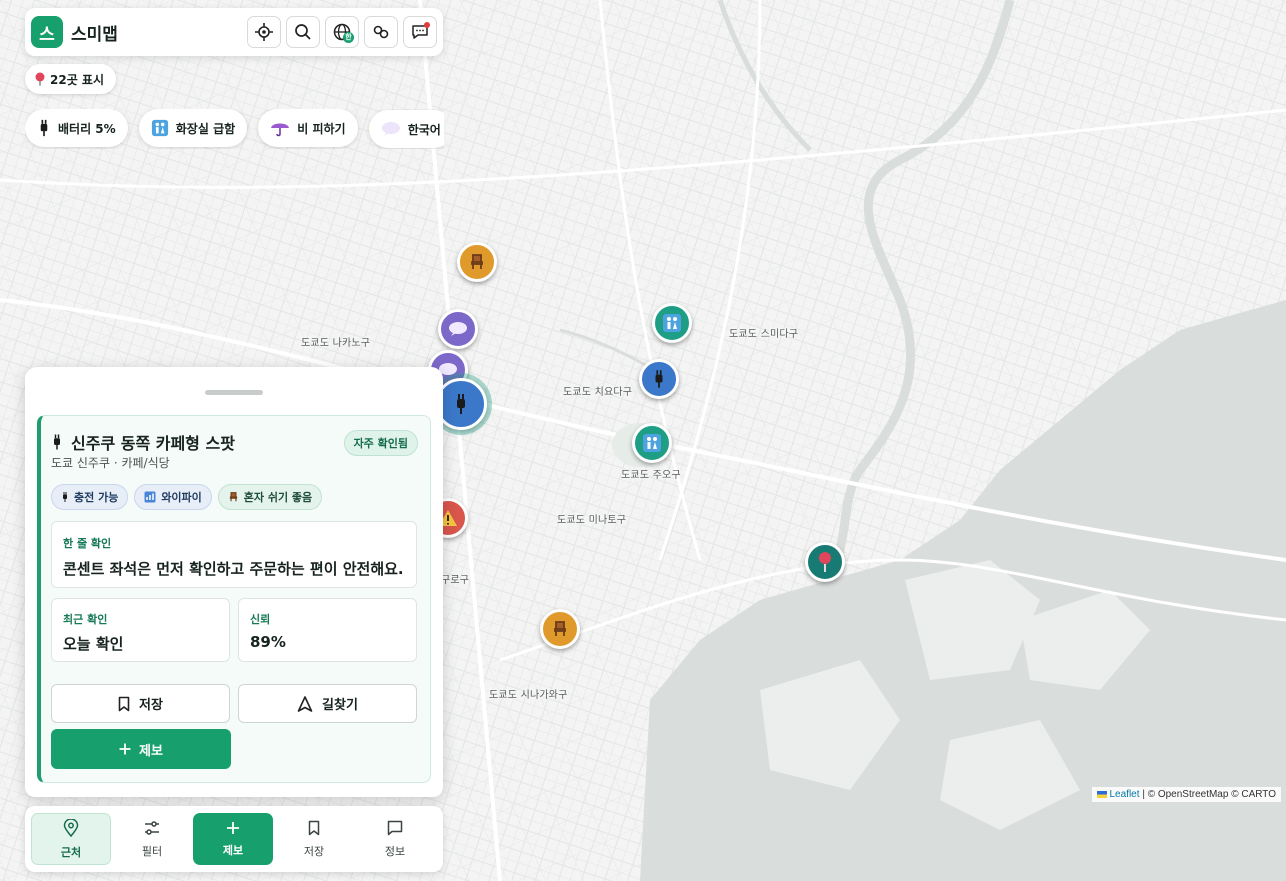  Describe the element at coordinates (380, 443) in the screenshot. I see `verified-badge: 자주 확인됨` at that location.